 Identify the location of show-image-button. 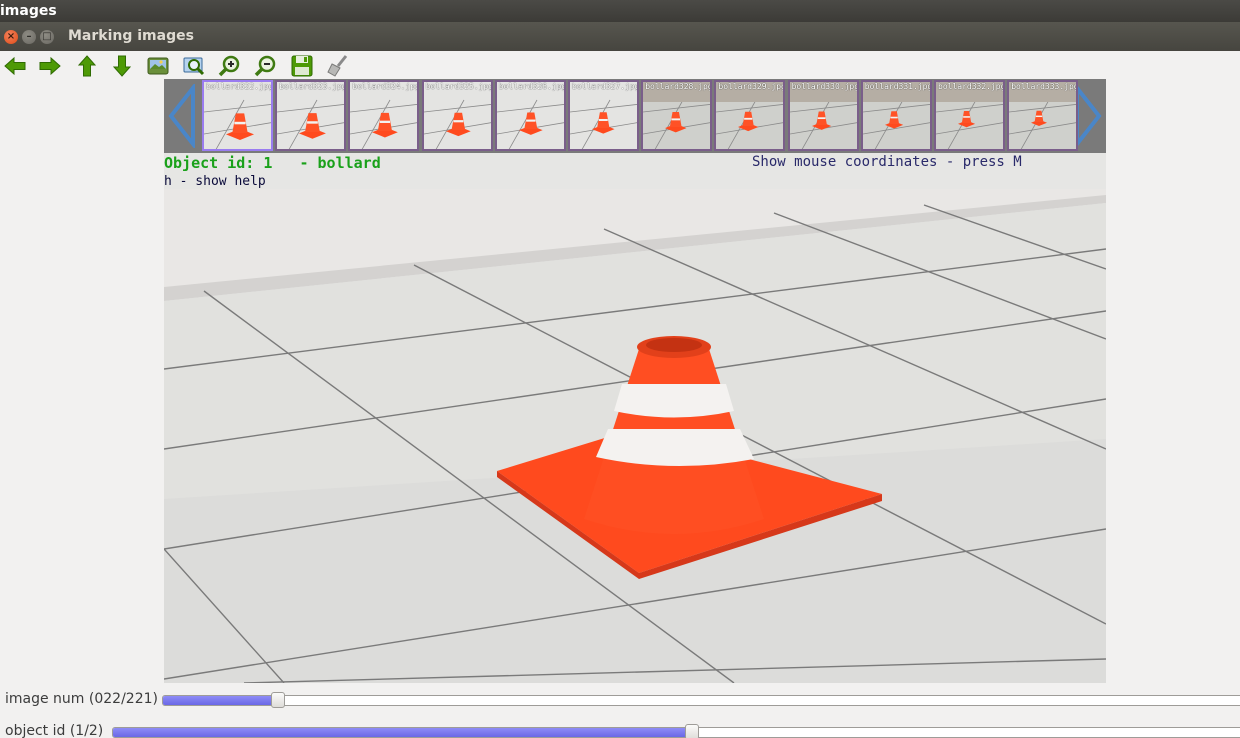
(158, 66).